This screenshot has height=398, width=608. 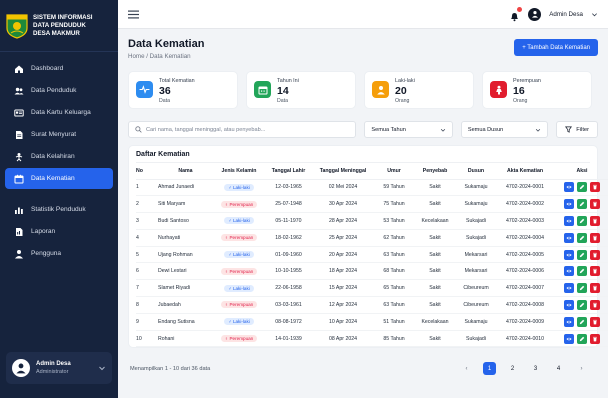 I want to click on sidebar-item-kartu-keluarga: Data Kartu Keluarga, so click(x=59, y=112).